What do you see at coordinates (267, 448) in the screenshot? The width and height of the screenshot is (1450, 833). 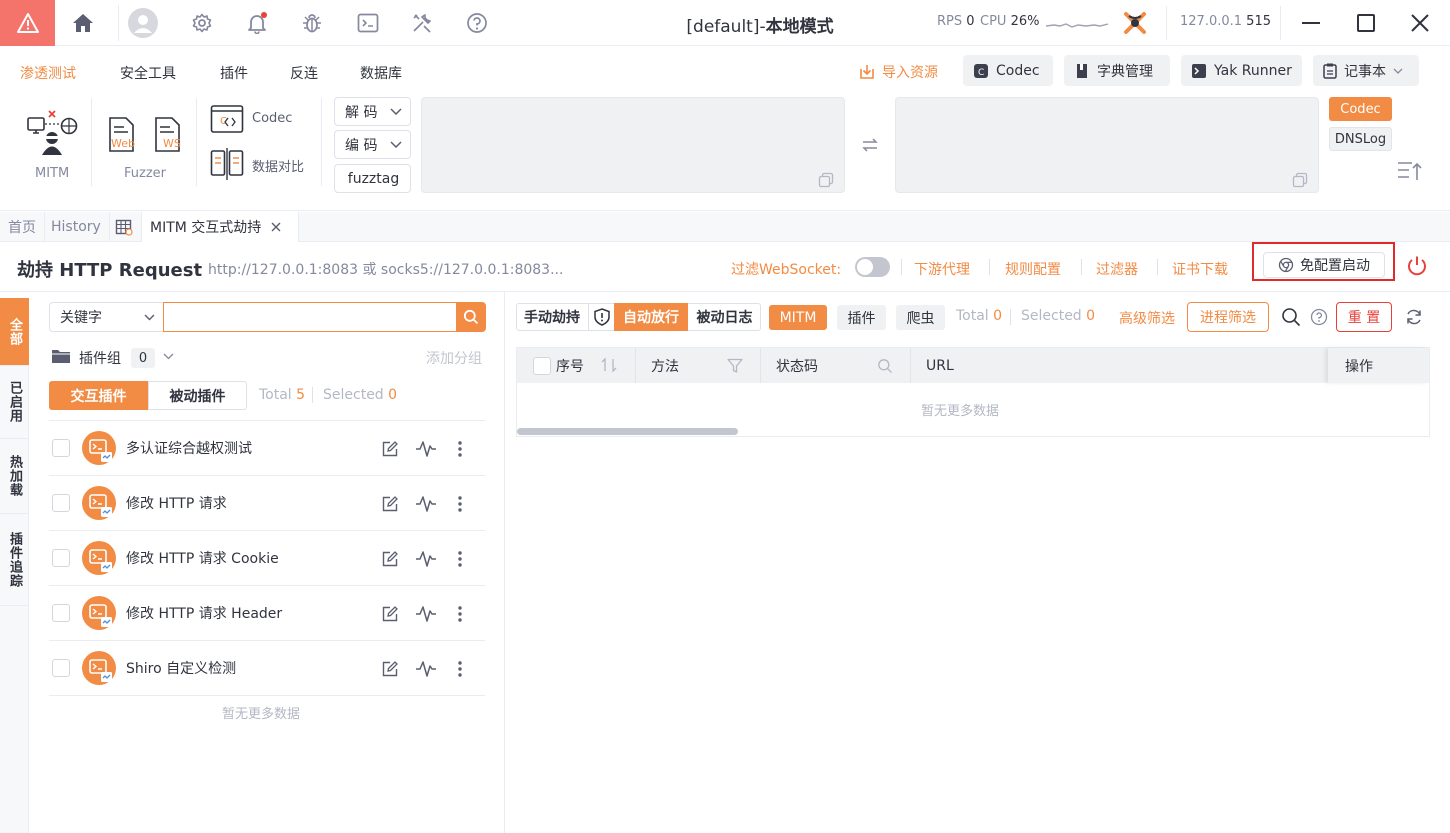 I see `plugin-row: 多认证综合越权测试` at bounding box center [267, 448].